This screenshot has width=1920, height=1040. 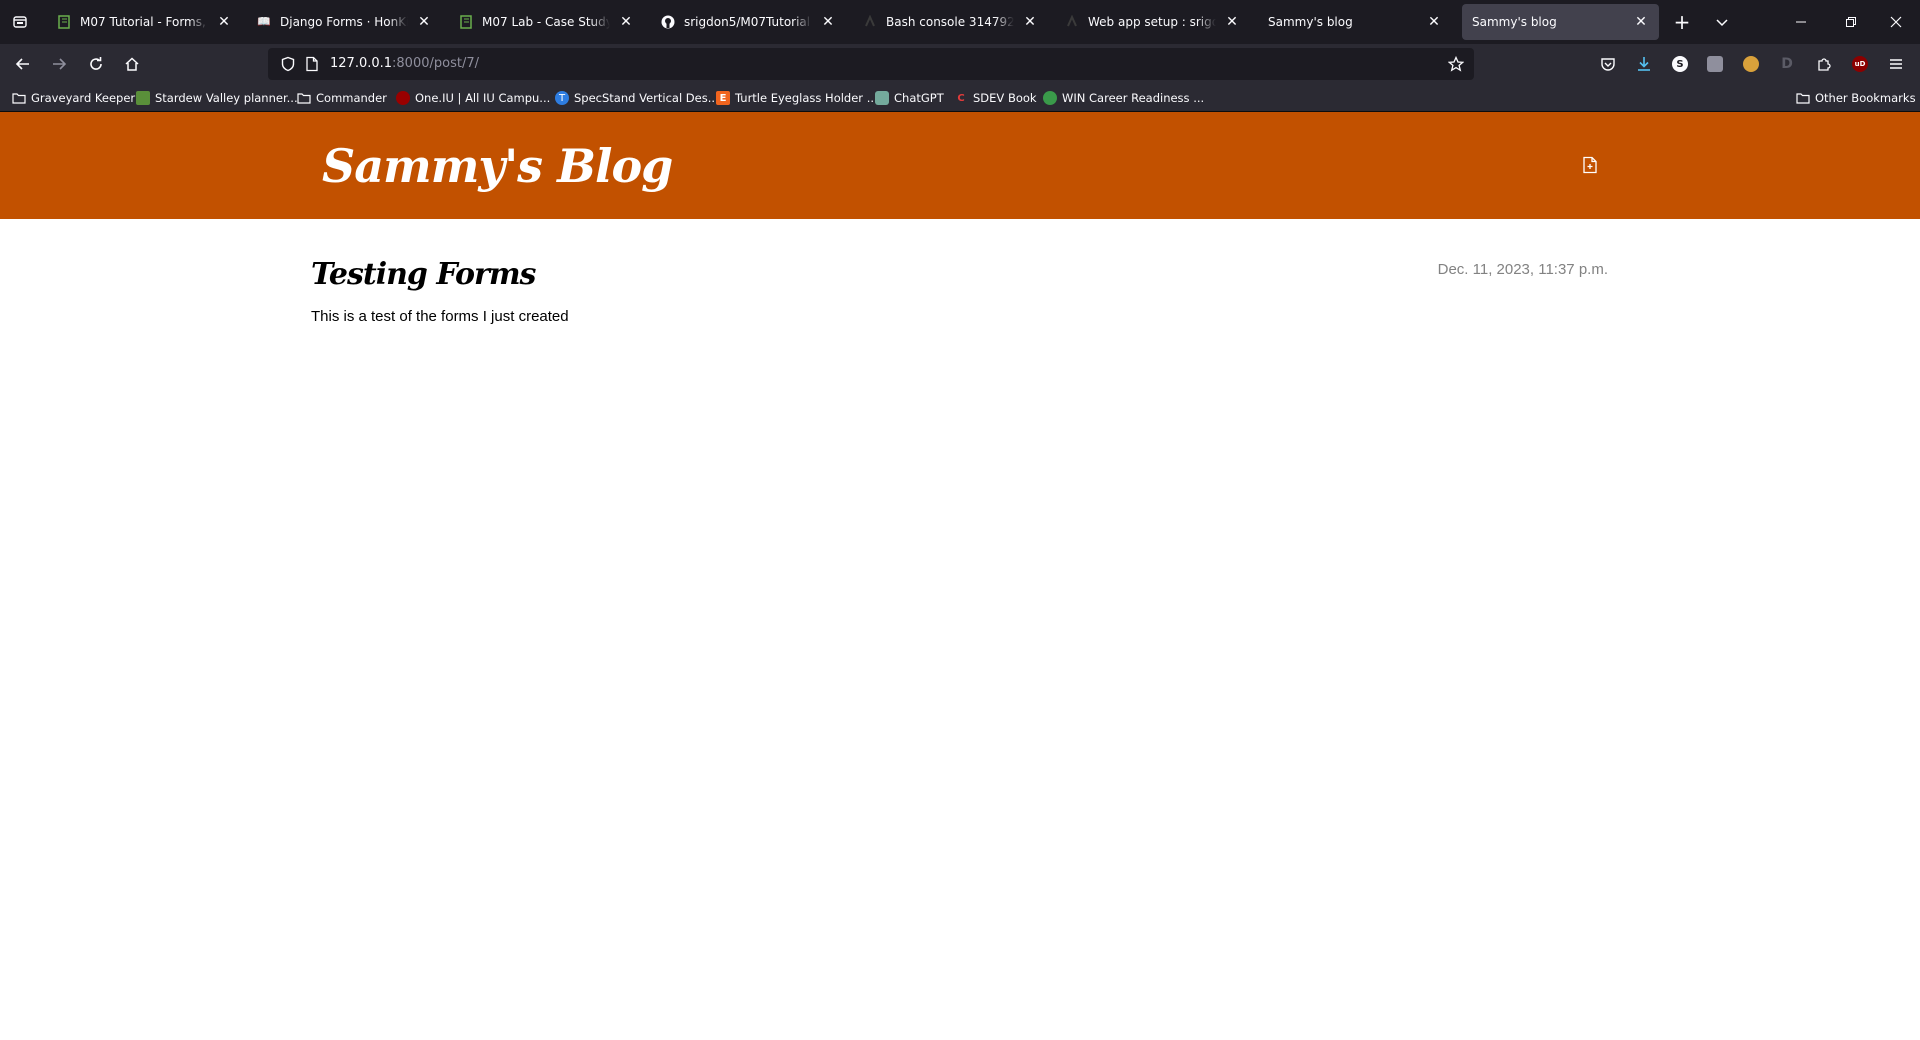 I want to click on specstand-icon: T, so click(x=562, y=98).